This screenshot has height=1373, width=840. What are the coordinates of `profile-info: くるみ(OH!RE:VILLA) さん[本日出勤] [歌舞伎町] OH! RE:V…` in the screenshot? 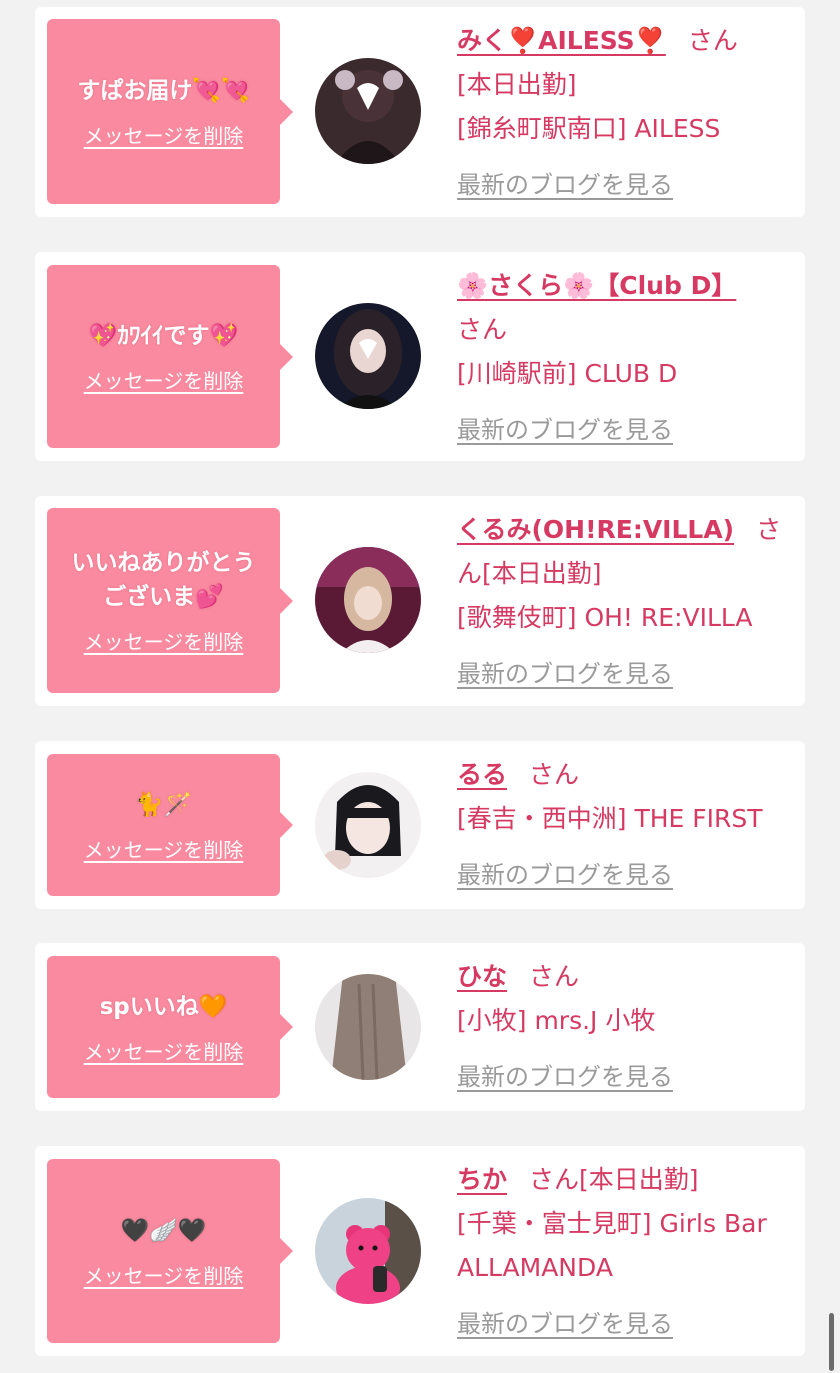 It's located at (627, 602).